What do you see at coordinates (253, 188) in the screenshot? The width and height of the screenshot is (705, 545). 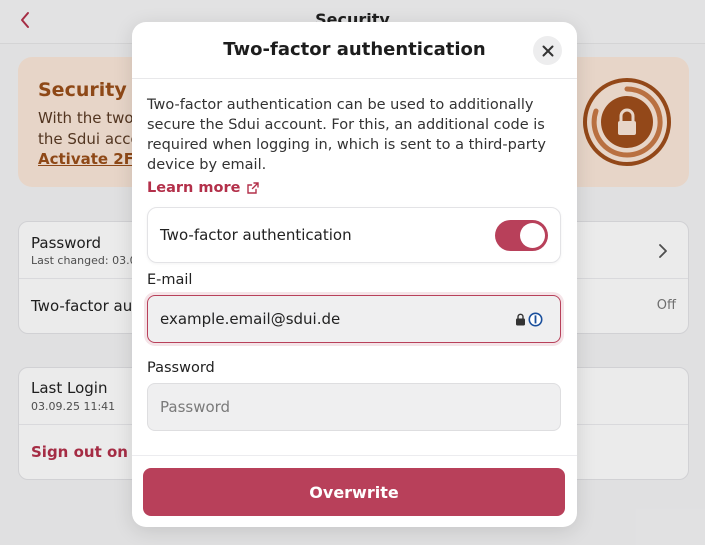 I see `external-link-icon` at bounding box center [253, 188].